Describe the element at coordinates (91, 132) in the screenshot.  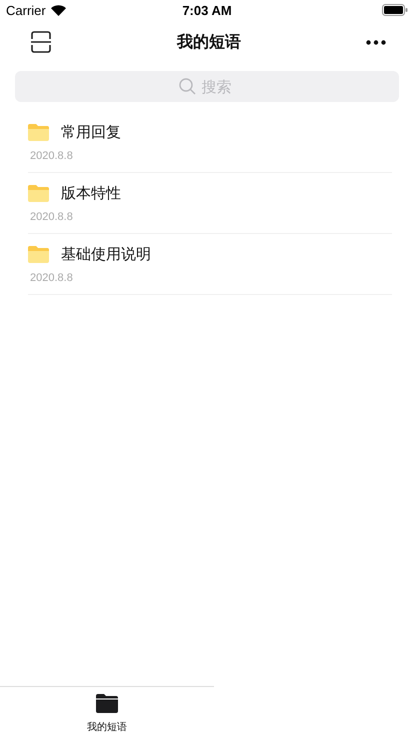
I see `folder-name: 常用回复` at that location.